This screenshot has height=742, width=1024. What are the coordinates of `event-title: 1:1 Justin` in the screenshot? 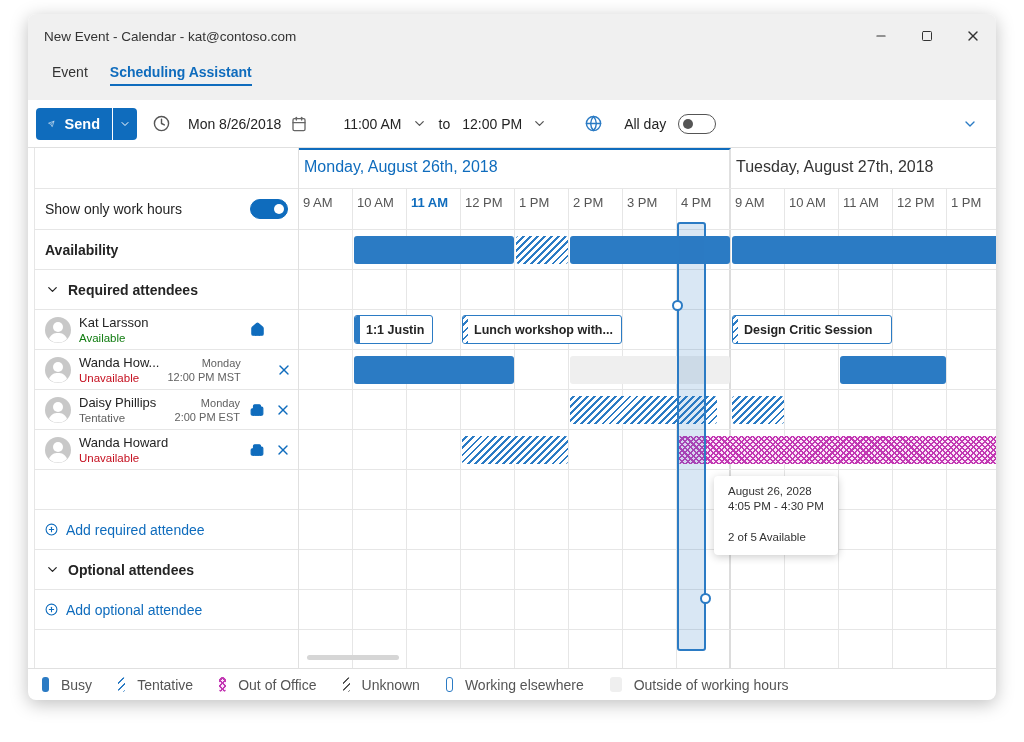 It's located at (395, 329).